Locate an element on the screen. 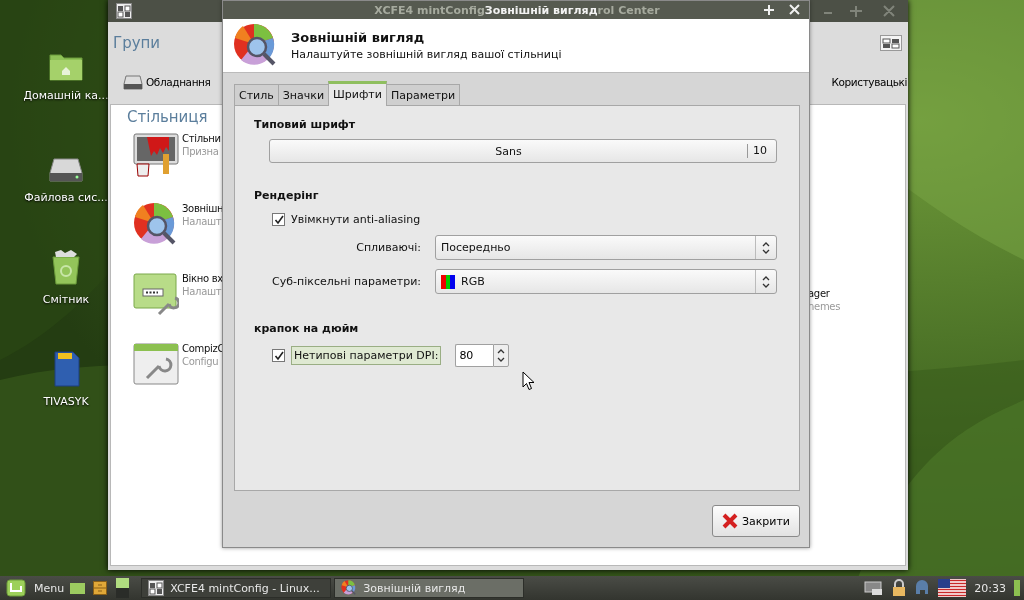 The image size is (1024, 600). item-title: Вікно вх is located at coordinates (202, 278).